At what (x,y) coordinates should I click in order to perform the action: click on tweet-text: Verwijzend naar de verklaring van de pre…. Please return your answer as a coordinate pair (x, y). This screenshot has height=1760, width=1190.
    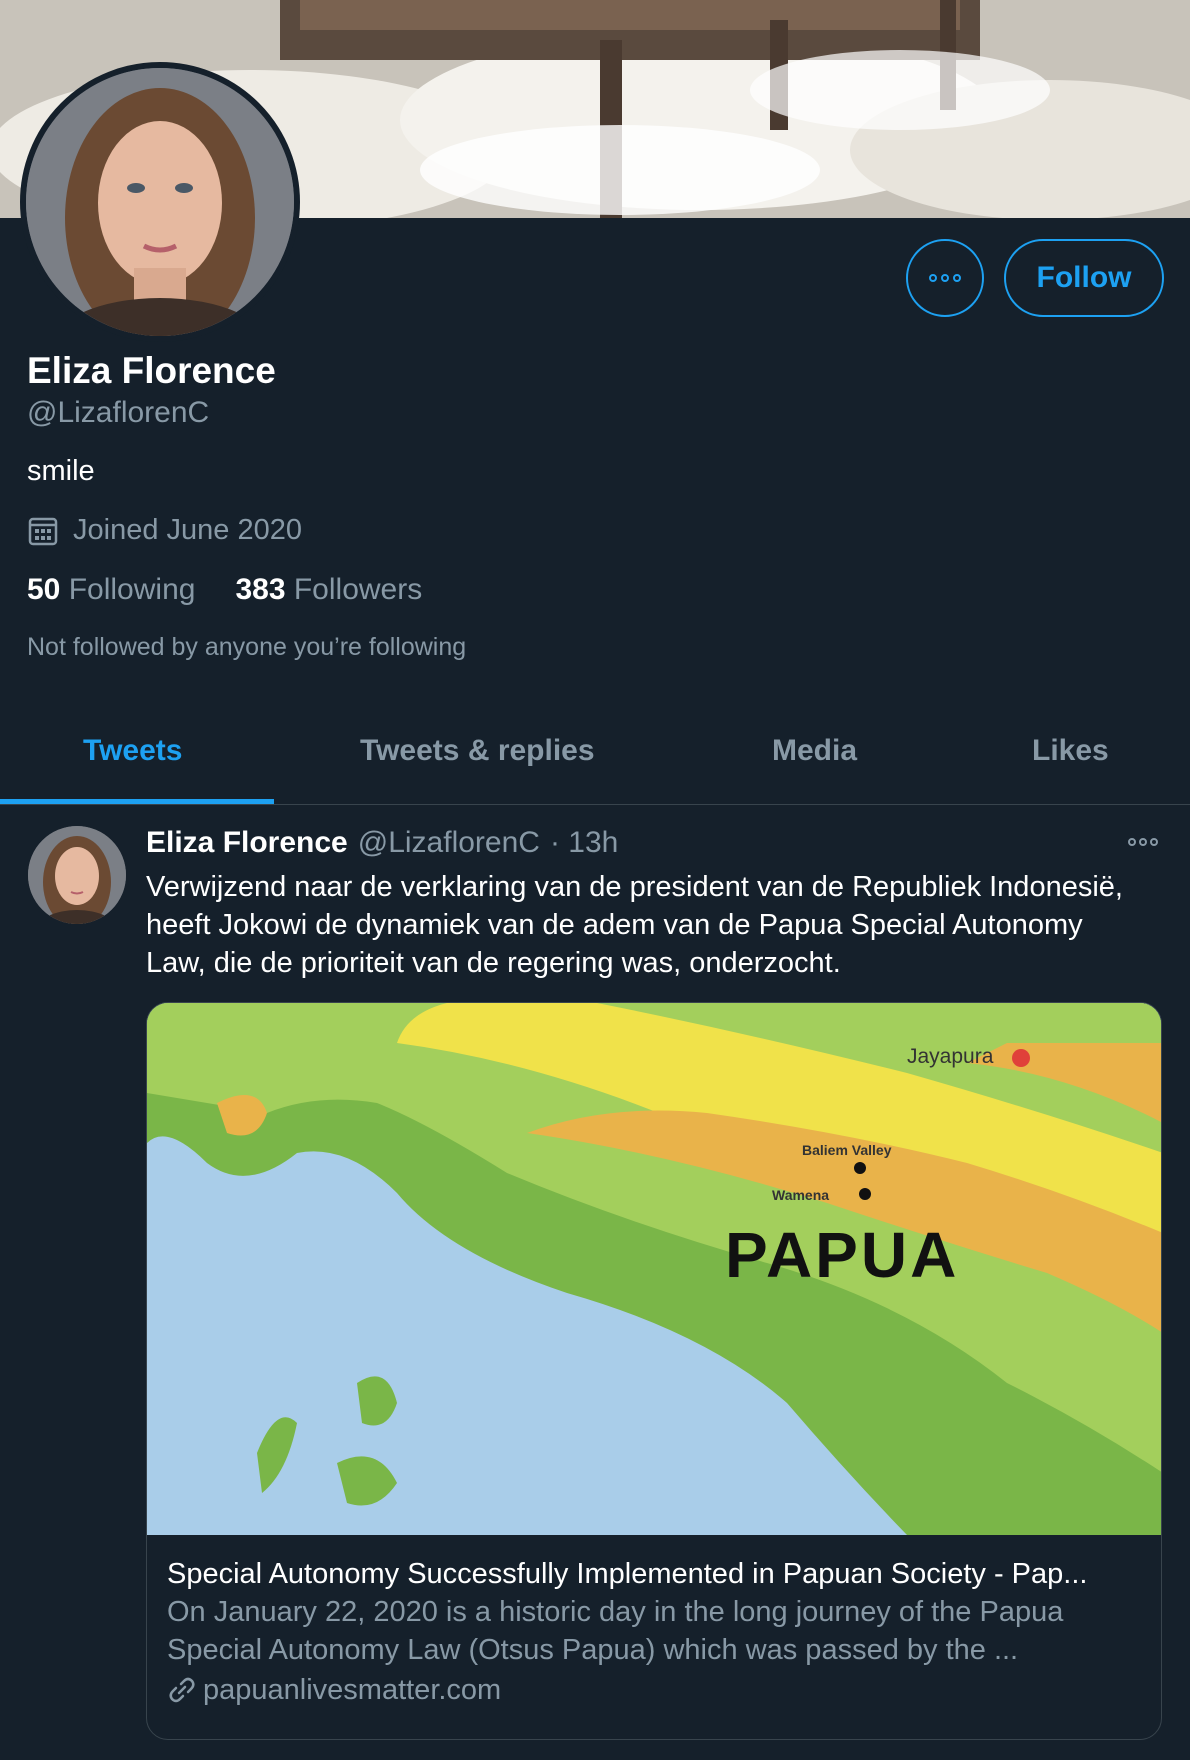
    Looking at the image, I should click on (634, 925).